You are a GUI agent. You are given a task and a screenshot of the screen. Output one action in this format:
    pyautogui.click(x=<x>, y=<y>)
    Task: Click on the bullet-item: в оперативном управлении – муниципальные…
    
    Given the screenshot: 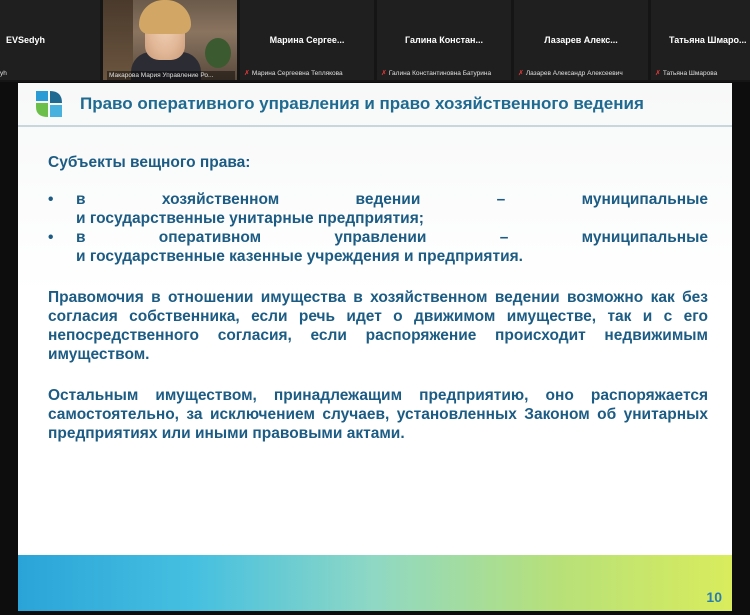 What is the action you would take?
    pyautogui.click(x=378, y=247)
    